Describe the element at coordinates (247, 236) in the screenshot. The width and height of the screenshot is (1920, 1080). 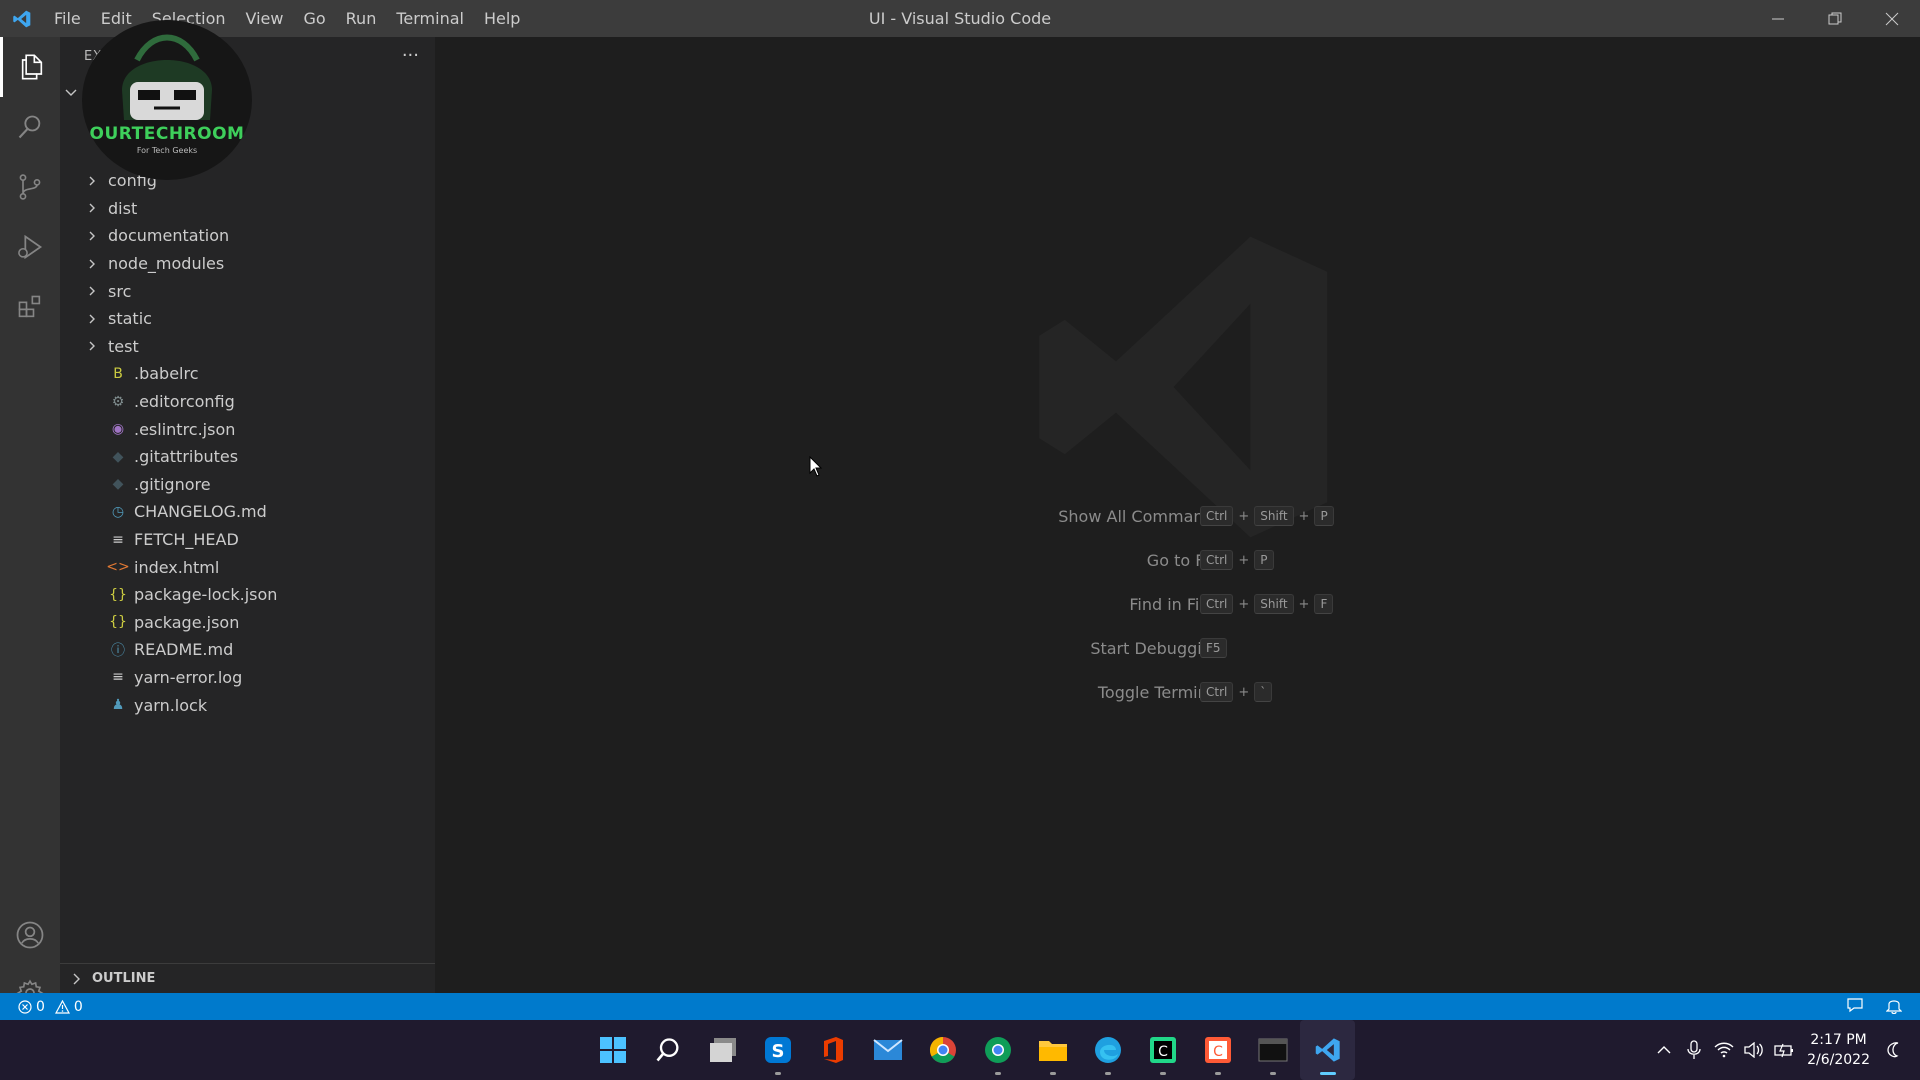
I see `folder-row: documentation` at that location.